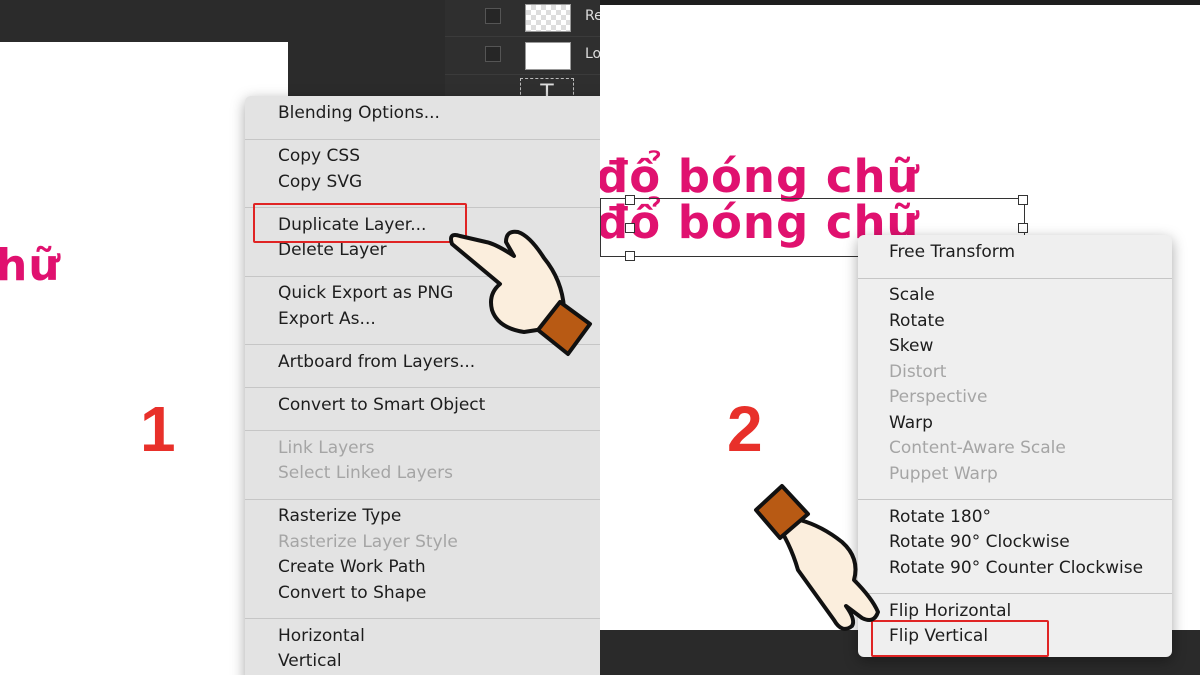 Image resolution: width=1200 pixels, height=675 pixels. What do you see at coordinates (912, 295) in the screenshot?
I see `menu-item-scale: Scale` at bounding box center [912, 295].